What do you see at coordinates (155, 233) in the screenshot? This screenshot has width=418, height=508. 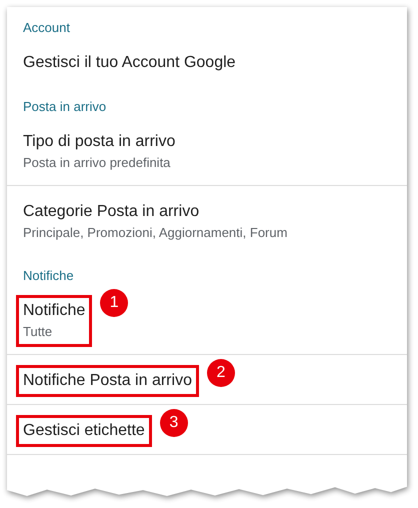 I see `item-subtitle: Principale, Promozioni, Aggiornamenti, Forum` at bounding box center [155, 233].